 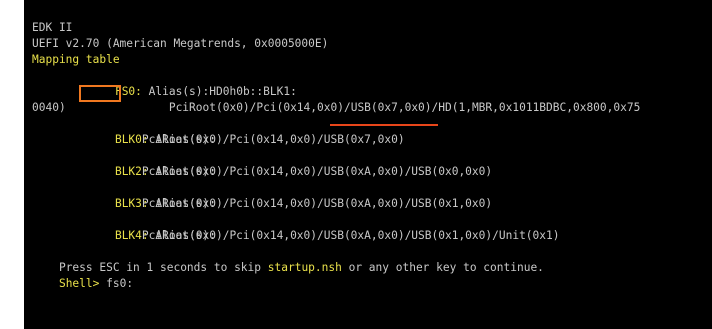 What do you see at coordinates (100, 93) in the screenshot?
I see `fs0-highlight-box` at bounding box center [100, 93].